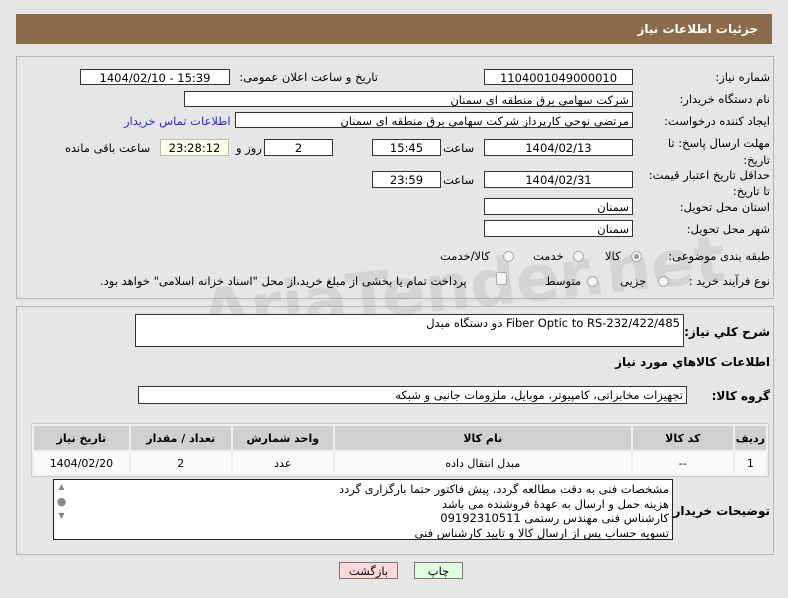  I want to click on validity-label: حداقل تاریخ اعتبار قیمت:, so click(709, 175).